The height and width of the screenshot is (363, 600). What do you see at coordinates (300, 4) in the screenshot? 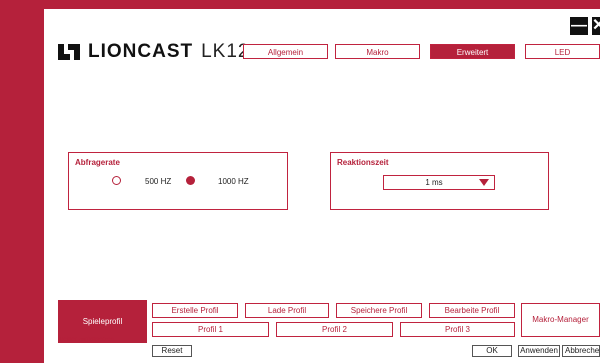
I see `window-top-edge` at bounding box center [300, 4].